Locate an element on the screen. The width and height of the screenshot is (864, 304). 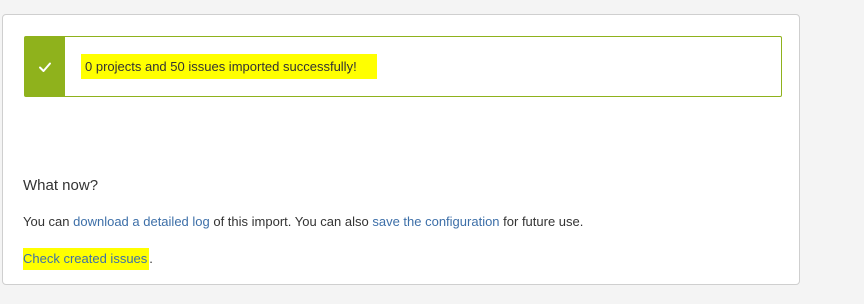
check-issues-line: Check created issues. is located at coordinates (88, 259).